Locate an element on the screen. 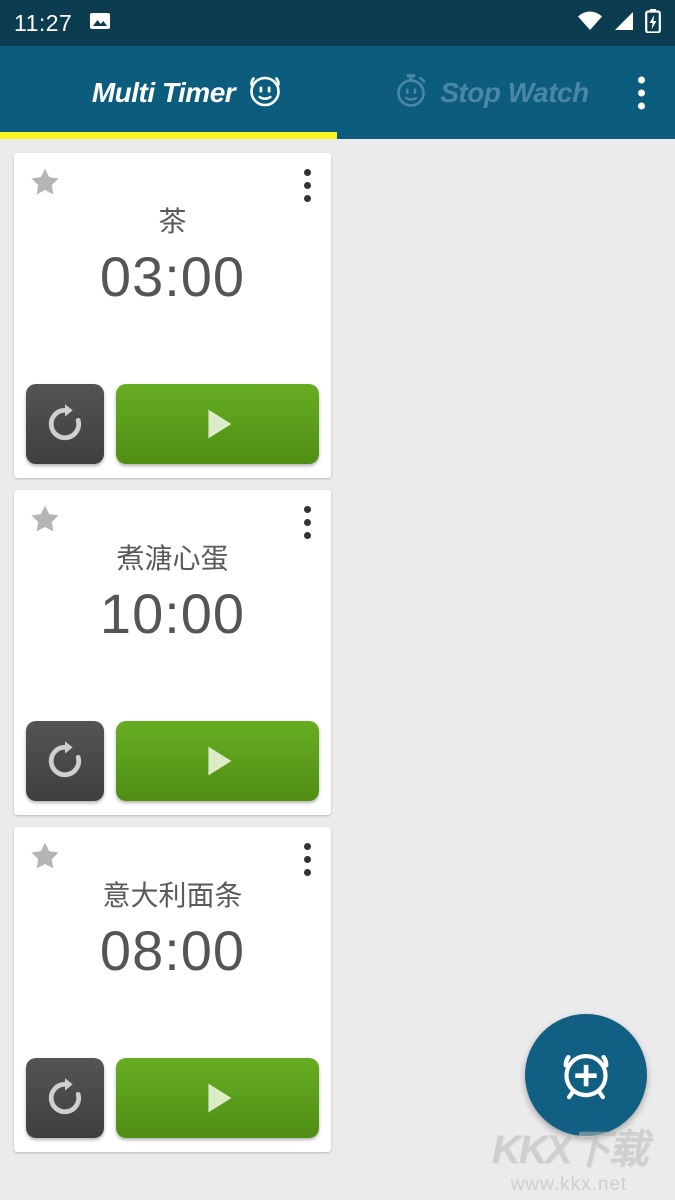 The width and height of the screenshot is (675, 1200). timer-title: 意大利面条 is located at coordinates (172, 895).